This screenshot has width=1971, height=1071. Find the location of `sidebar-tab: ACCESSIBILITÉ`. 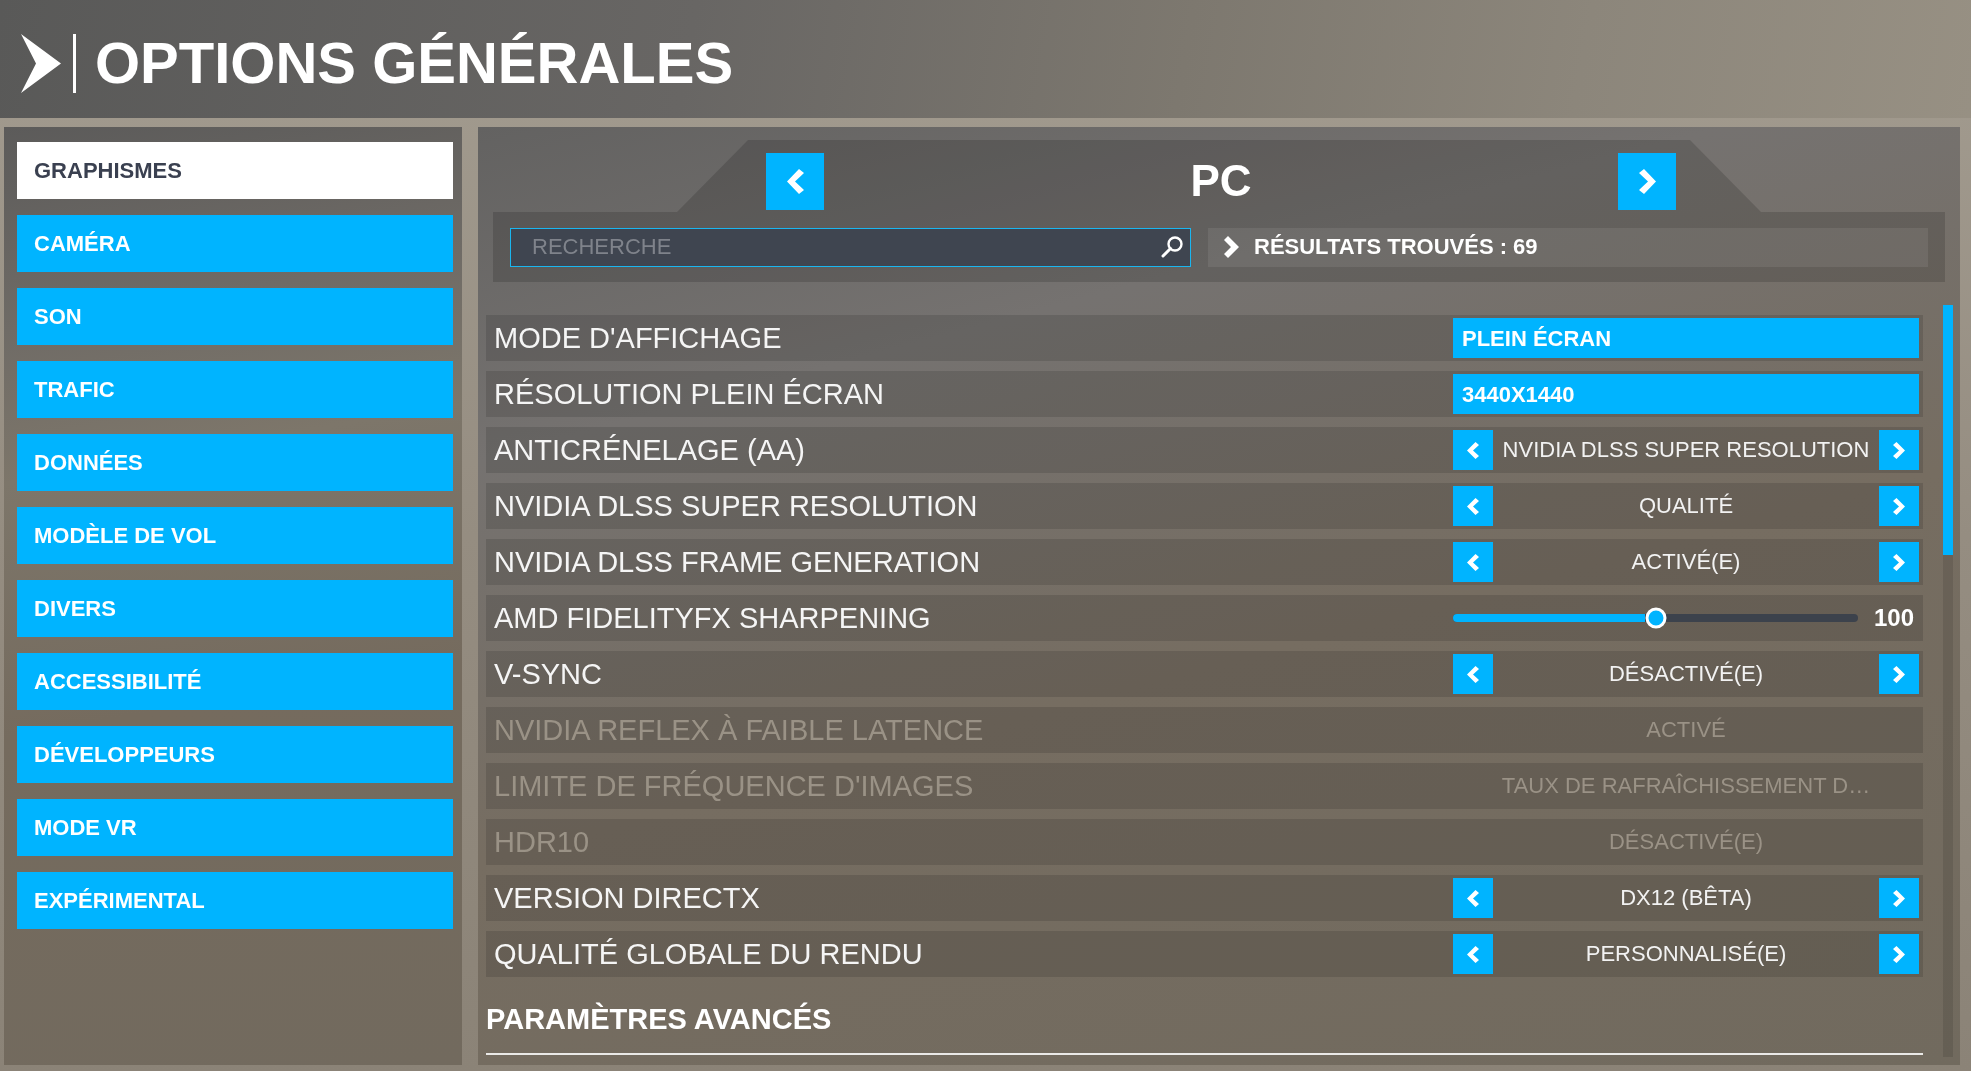

sidebar-tab: ACCESSIBILITÉ is located at coordinates (235, 681).